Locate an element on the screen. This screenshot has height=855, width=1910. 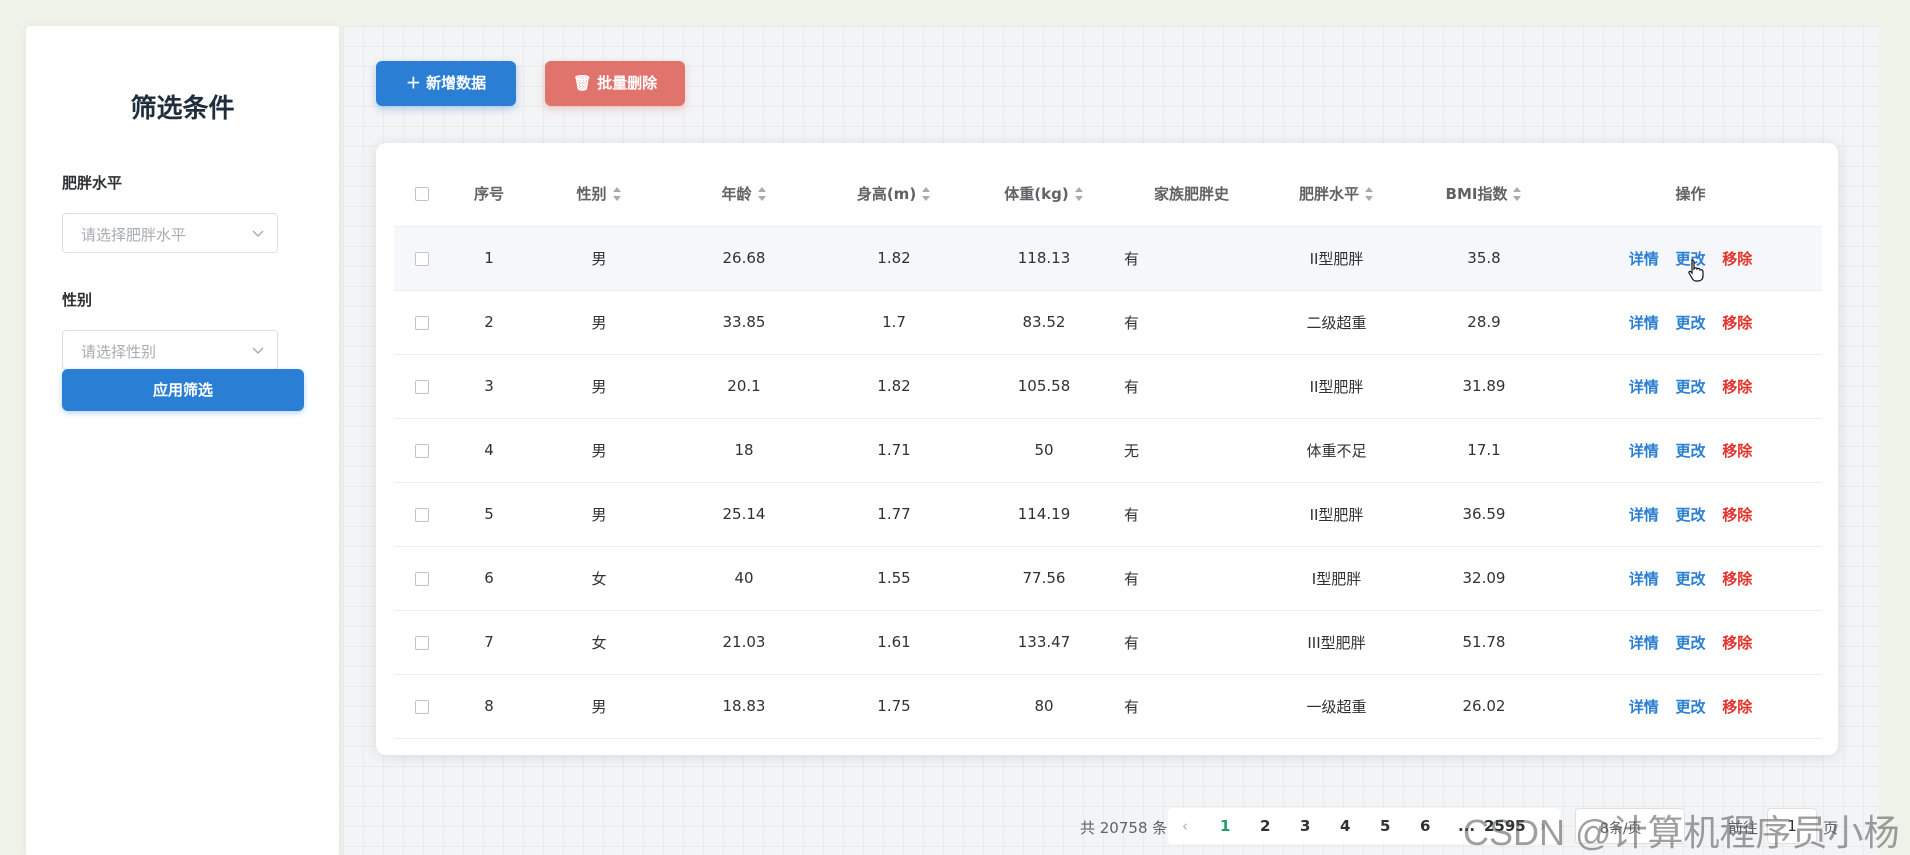
col-age: 年龄 is located at coordinates (744, 194).